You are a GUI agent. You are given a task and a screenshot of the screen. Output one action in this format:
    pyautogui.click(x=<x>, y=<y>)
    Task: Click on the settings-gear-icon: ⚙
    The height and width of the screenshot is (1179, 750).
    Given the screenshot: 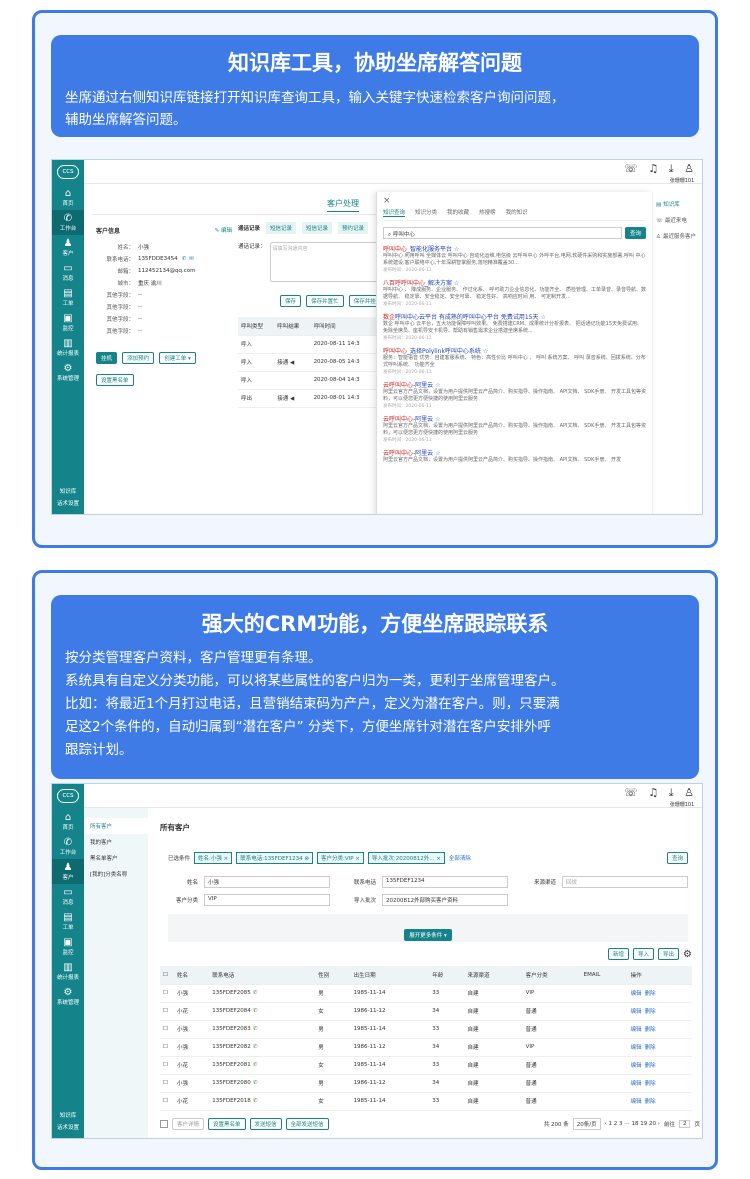 What is the action you would take?
    pyautogui.click(x=687, y=954)
    